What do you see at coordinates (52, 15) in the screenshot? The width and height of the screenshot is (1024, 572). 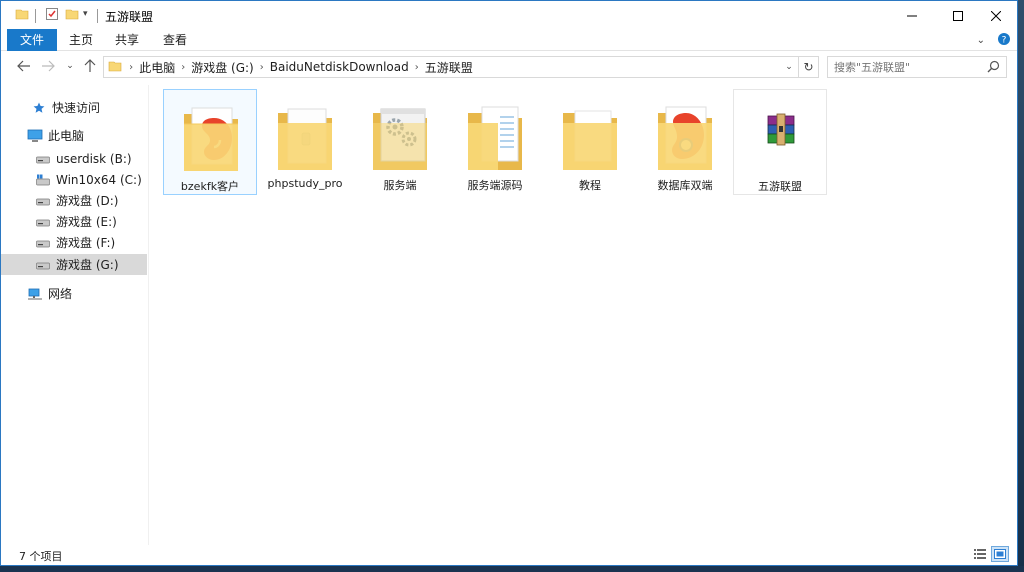 I see `properties-icon` at bounding box center [52, 15].